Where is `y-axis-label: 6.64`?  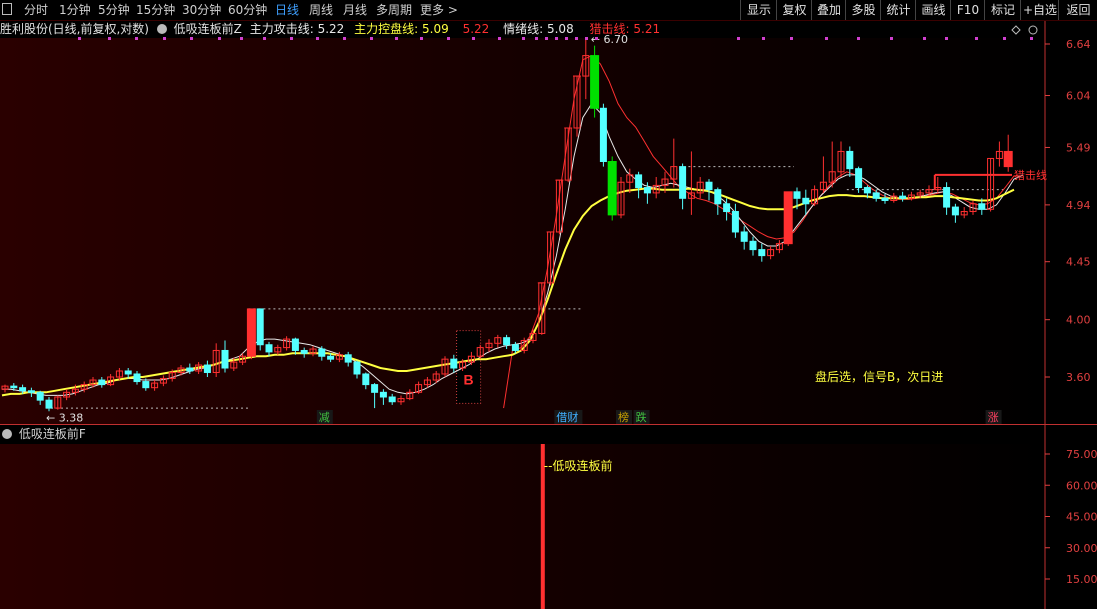
y-axis-label: 6.64 is located at coordinates (1078, 44).